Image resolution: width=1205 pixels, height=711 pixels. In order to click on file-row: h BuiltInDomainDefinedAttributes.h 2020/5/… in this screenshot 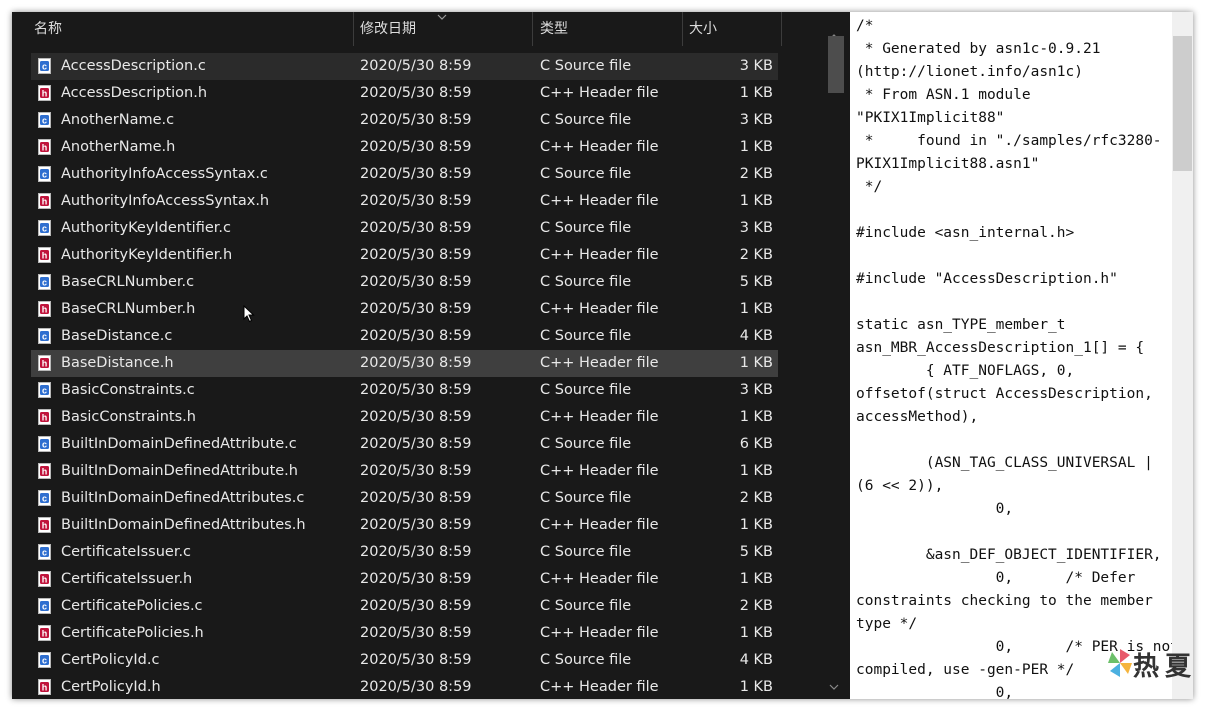, I will do `click(404, 525)`.